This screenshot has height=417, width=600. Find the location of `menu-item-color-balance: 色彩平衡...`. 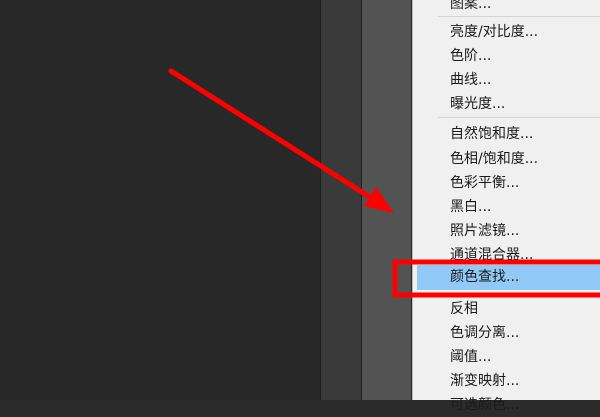

menu-item-color-balance: 色彩平衡... is located at coordinates (508, 183).